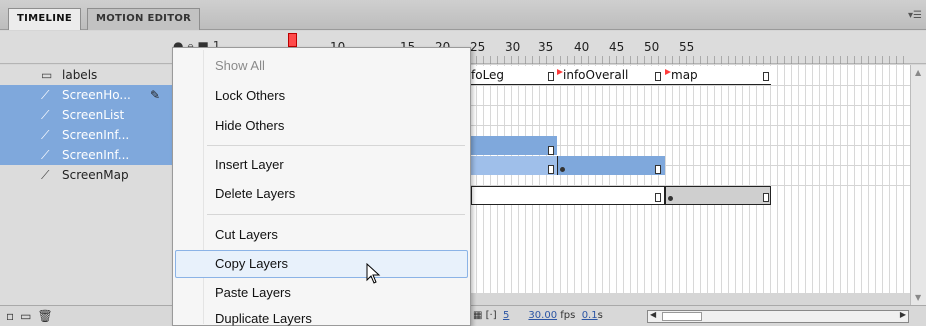 Image resolution: width=926 pixels, height=326 pixels. Describe the element at coordinates (80, 75) in the screenshot. I see `layer-name: labels` at that location.